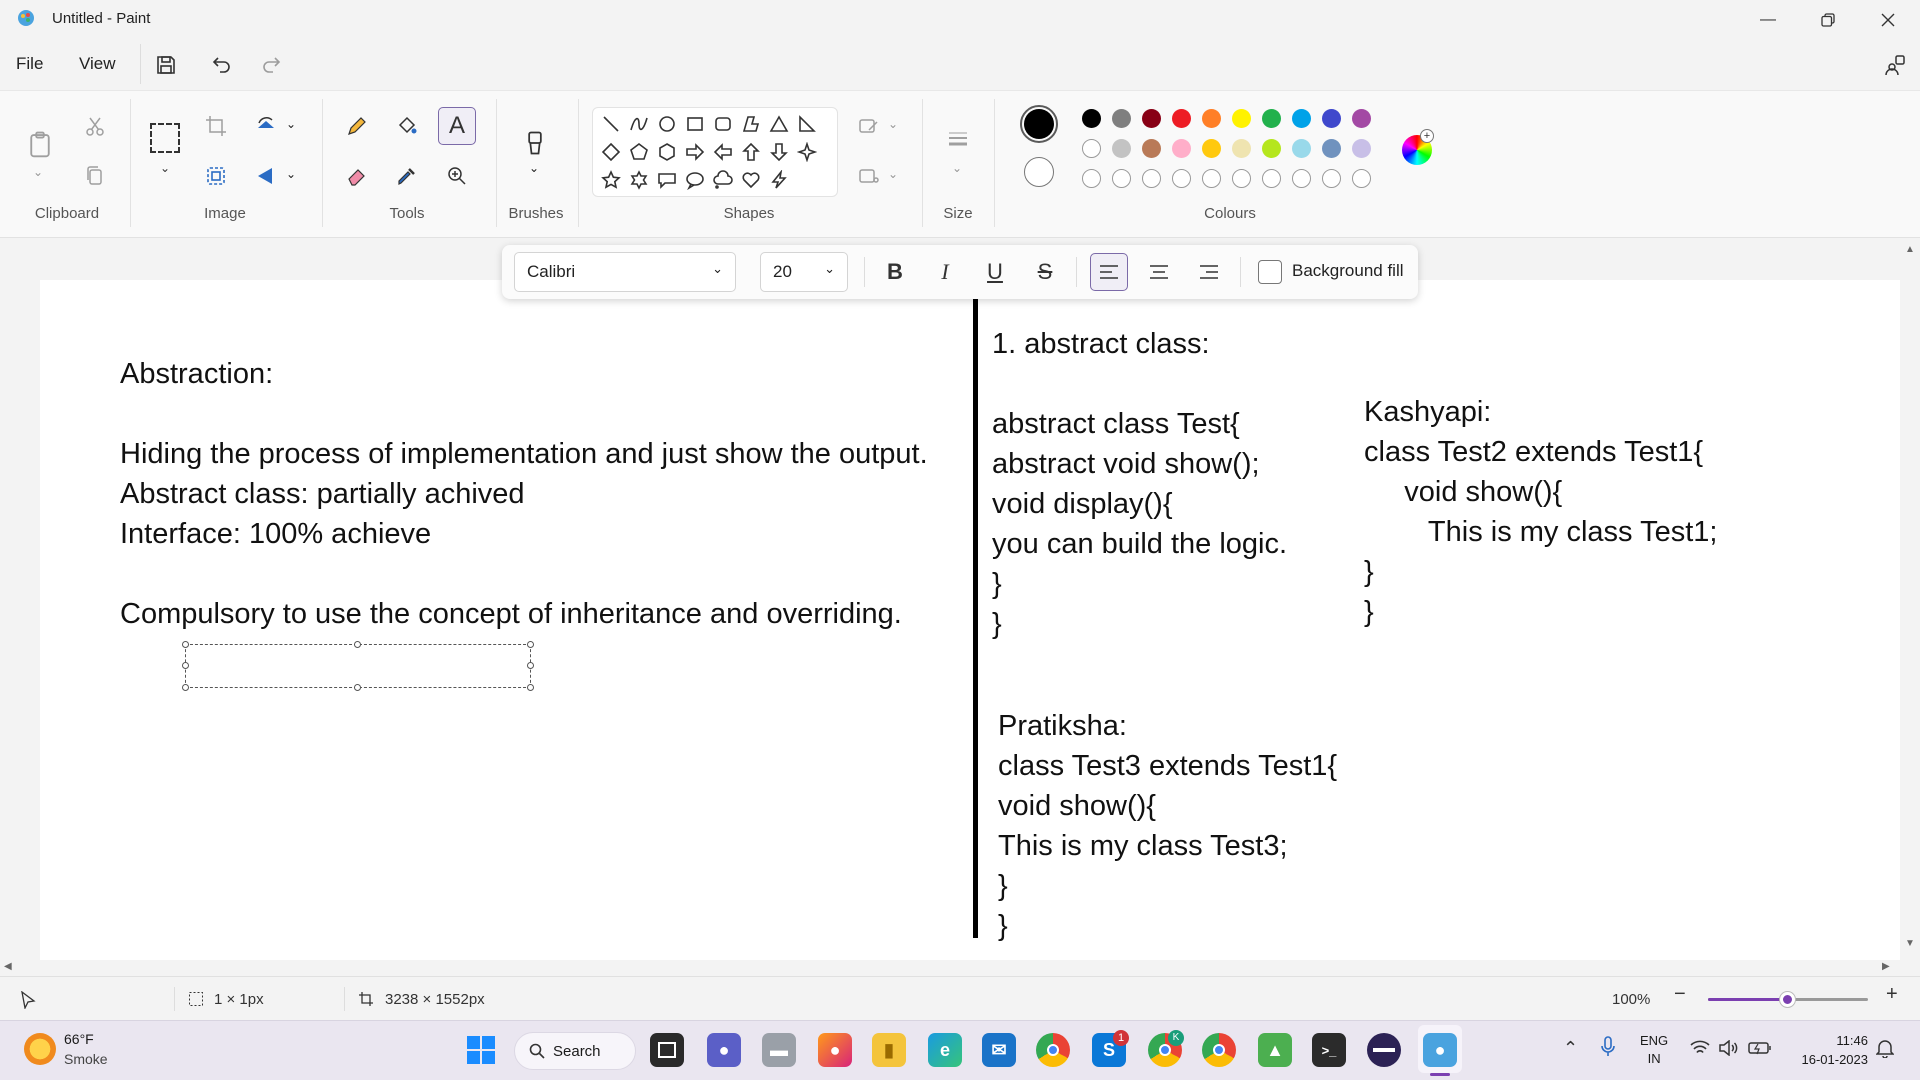 The image size is (1920, 1080). I want to click on primary-colour-selector, so click(1039, 124).